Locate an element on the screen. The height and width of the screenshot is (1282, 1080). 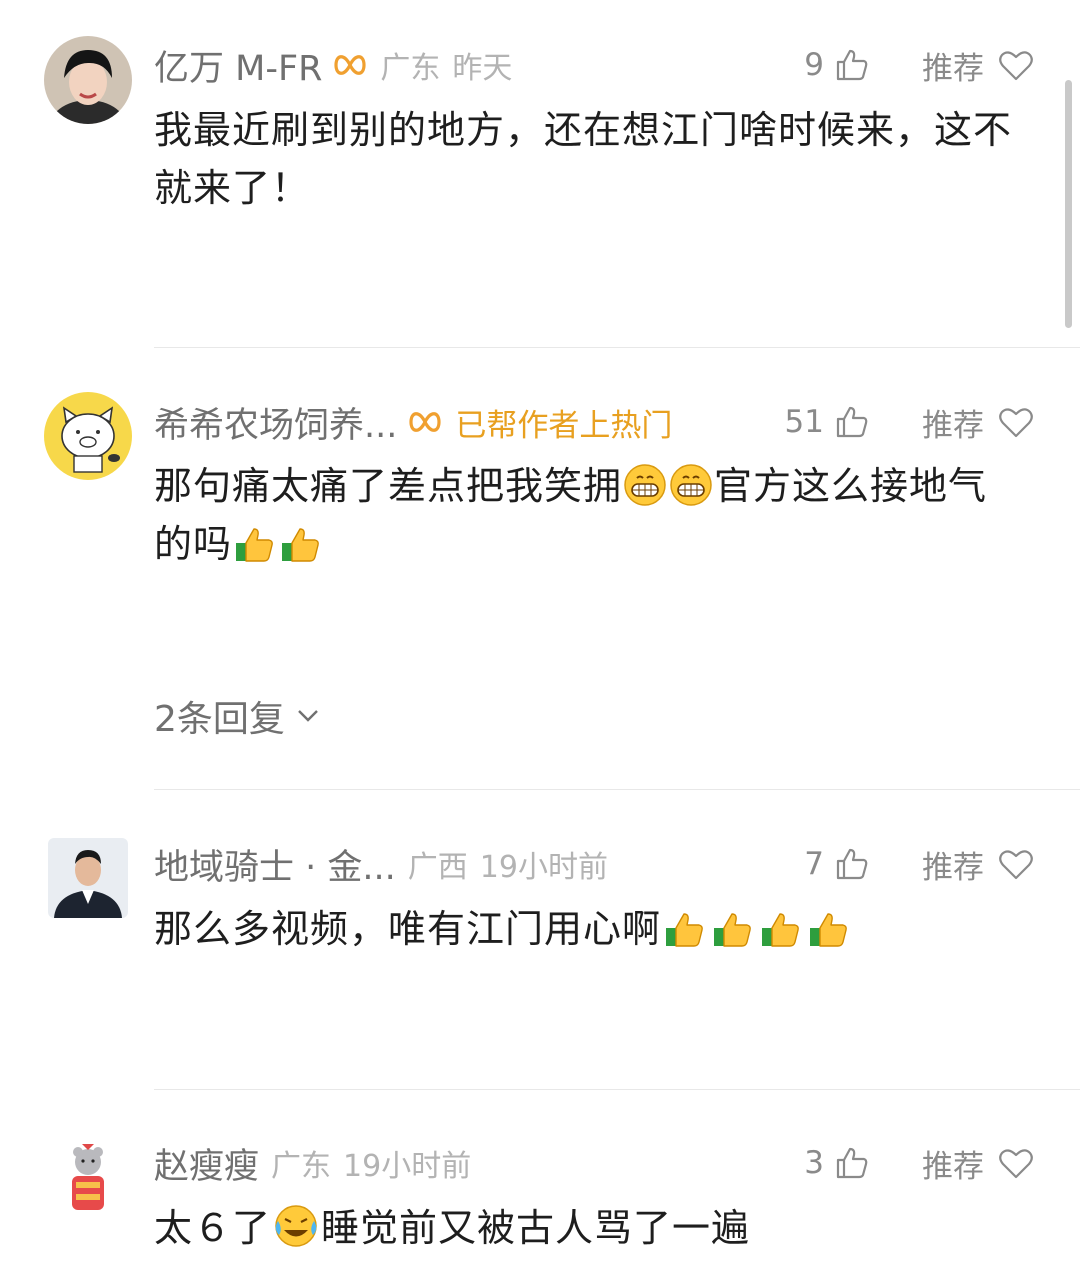
like-count: 9 is located at coordinates (814, 65).